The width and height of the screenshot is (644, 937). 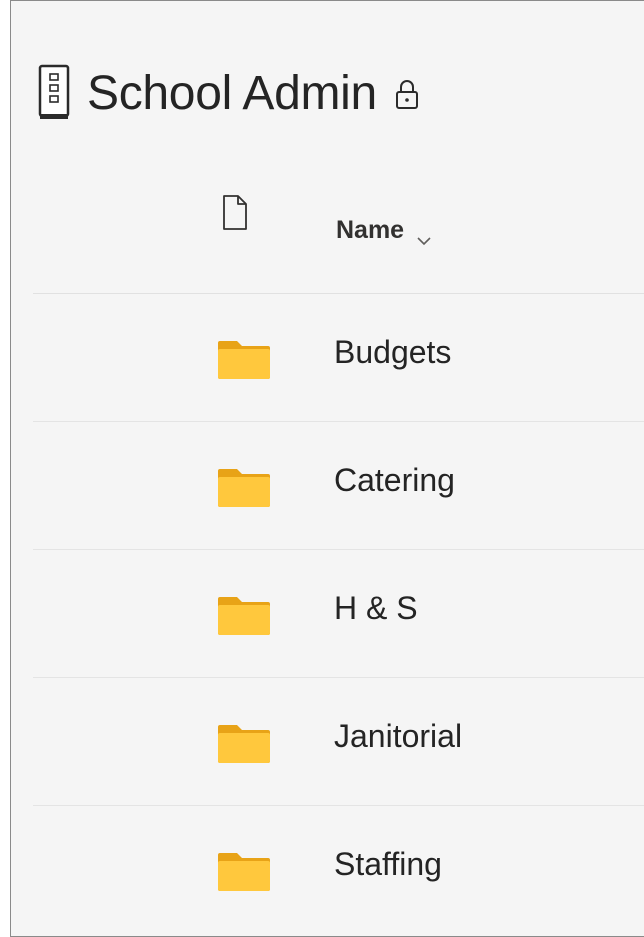 I want to click on list-item-label: Budgets, so click(x=393, y=352).